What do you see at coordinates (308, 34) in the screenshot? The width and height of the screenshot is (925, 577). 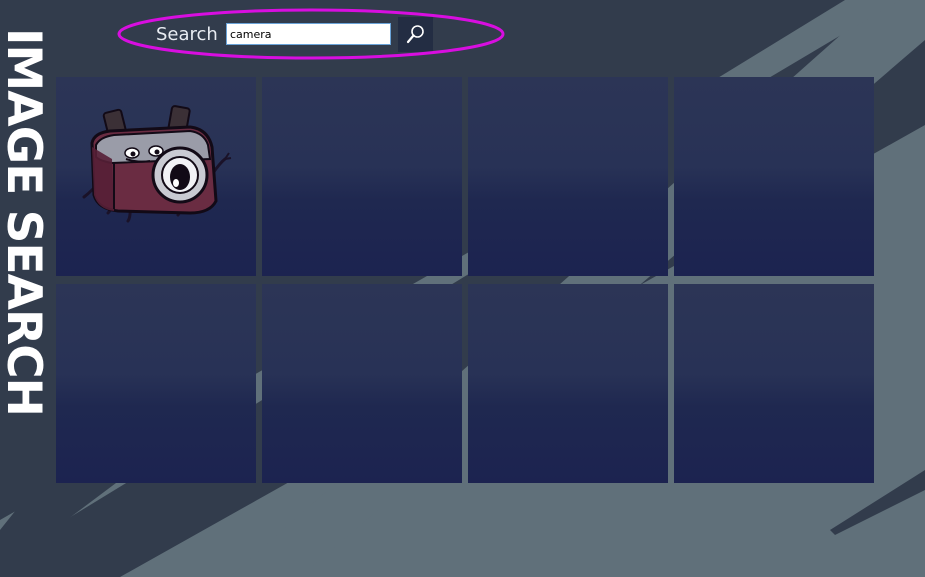 I see `search-input` at bounding box center [308, 34].